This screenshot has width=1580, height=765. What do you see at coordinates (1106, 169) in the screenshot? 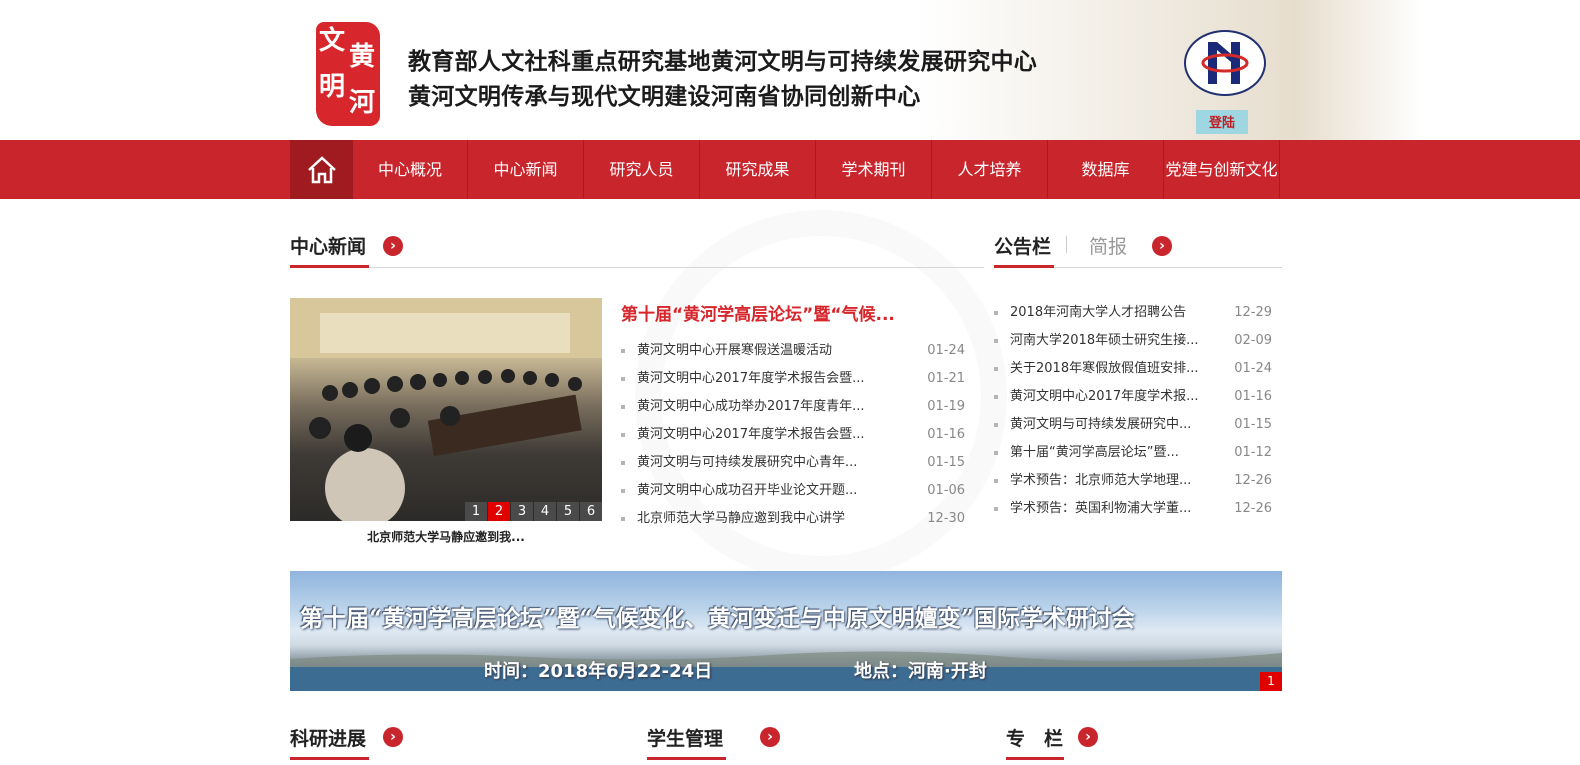
I see `nav-item-database: 数据库` at bounding box center [1106, 169].